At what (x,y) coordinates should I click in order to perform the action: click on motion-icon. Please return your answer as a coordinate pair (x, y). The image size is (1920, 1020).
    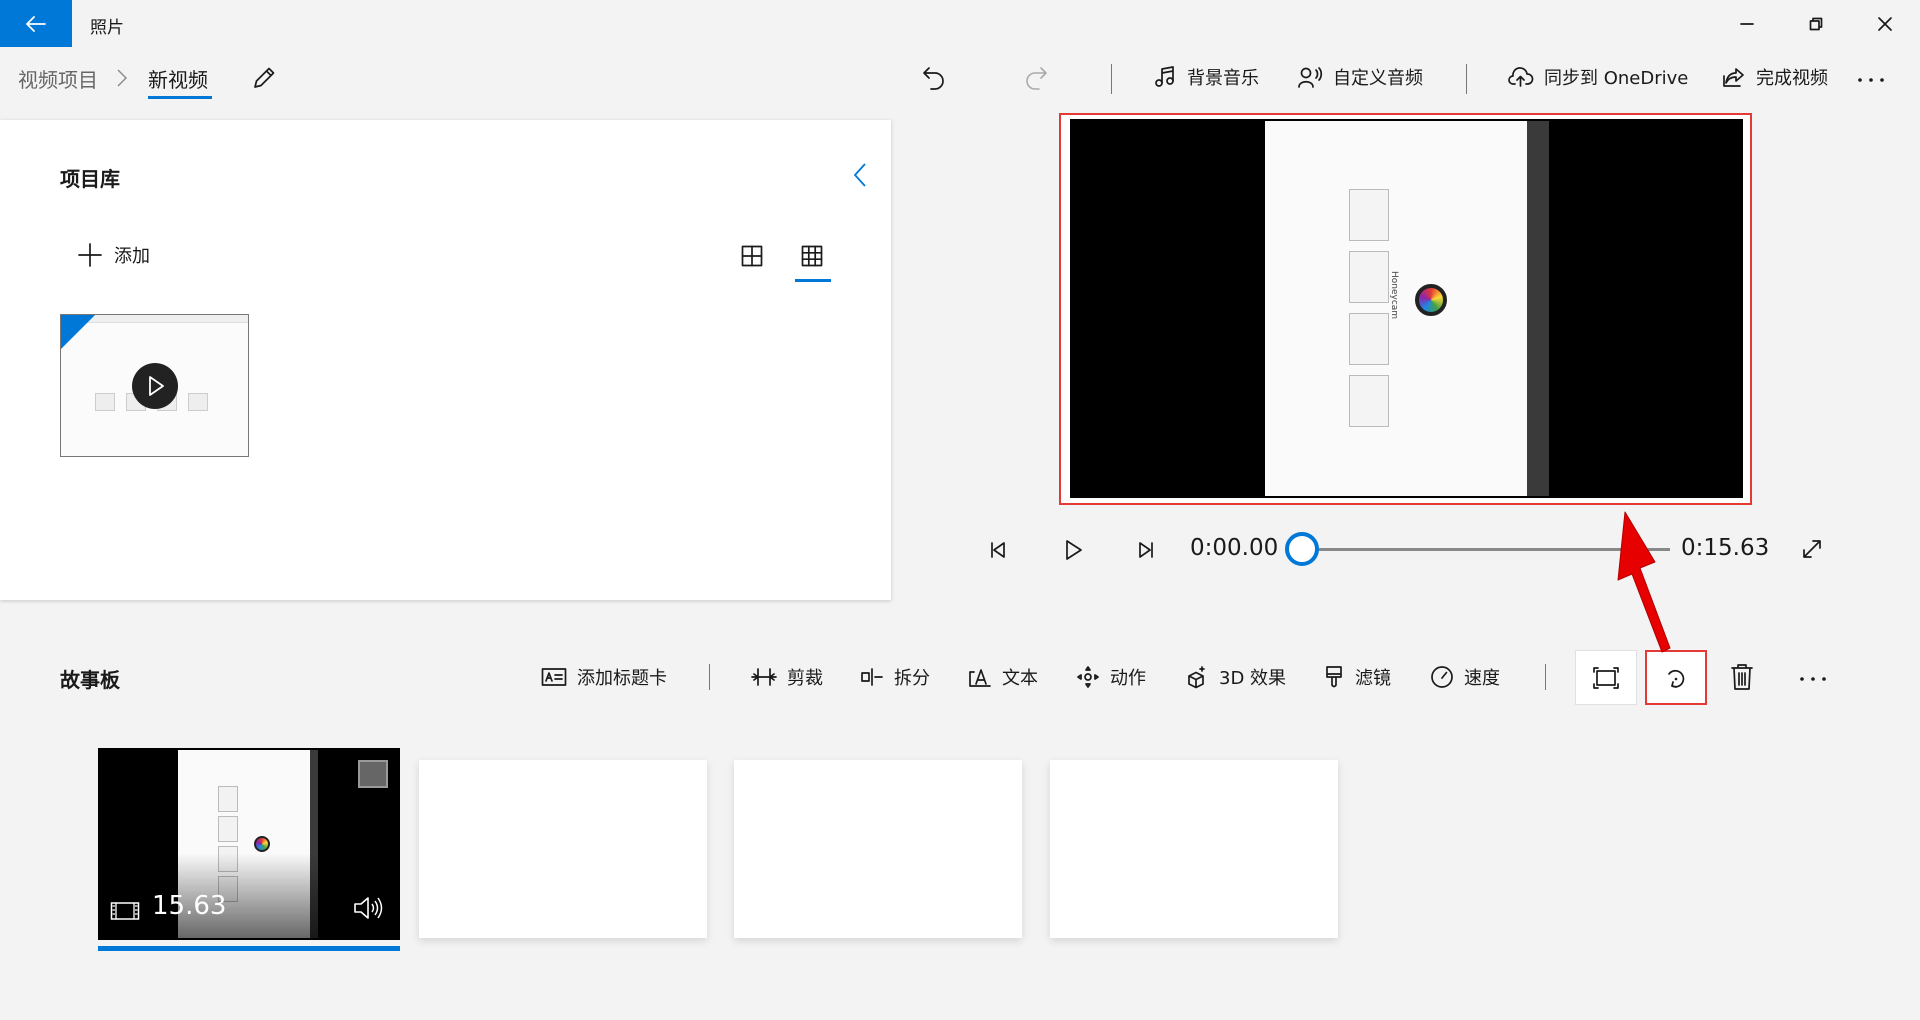
    Looking at the image, I should click on (1088, 677).